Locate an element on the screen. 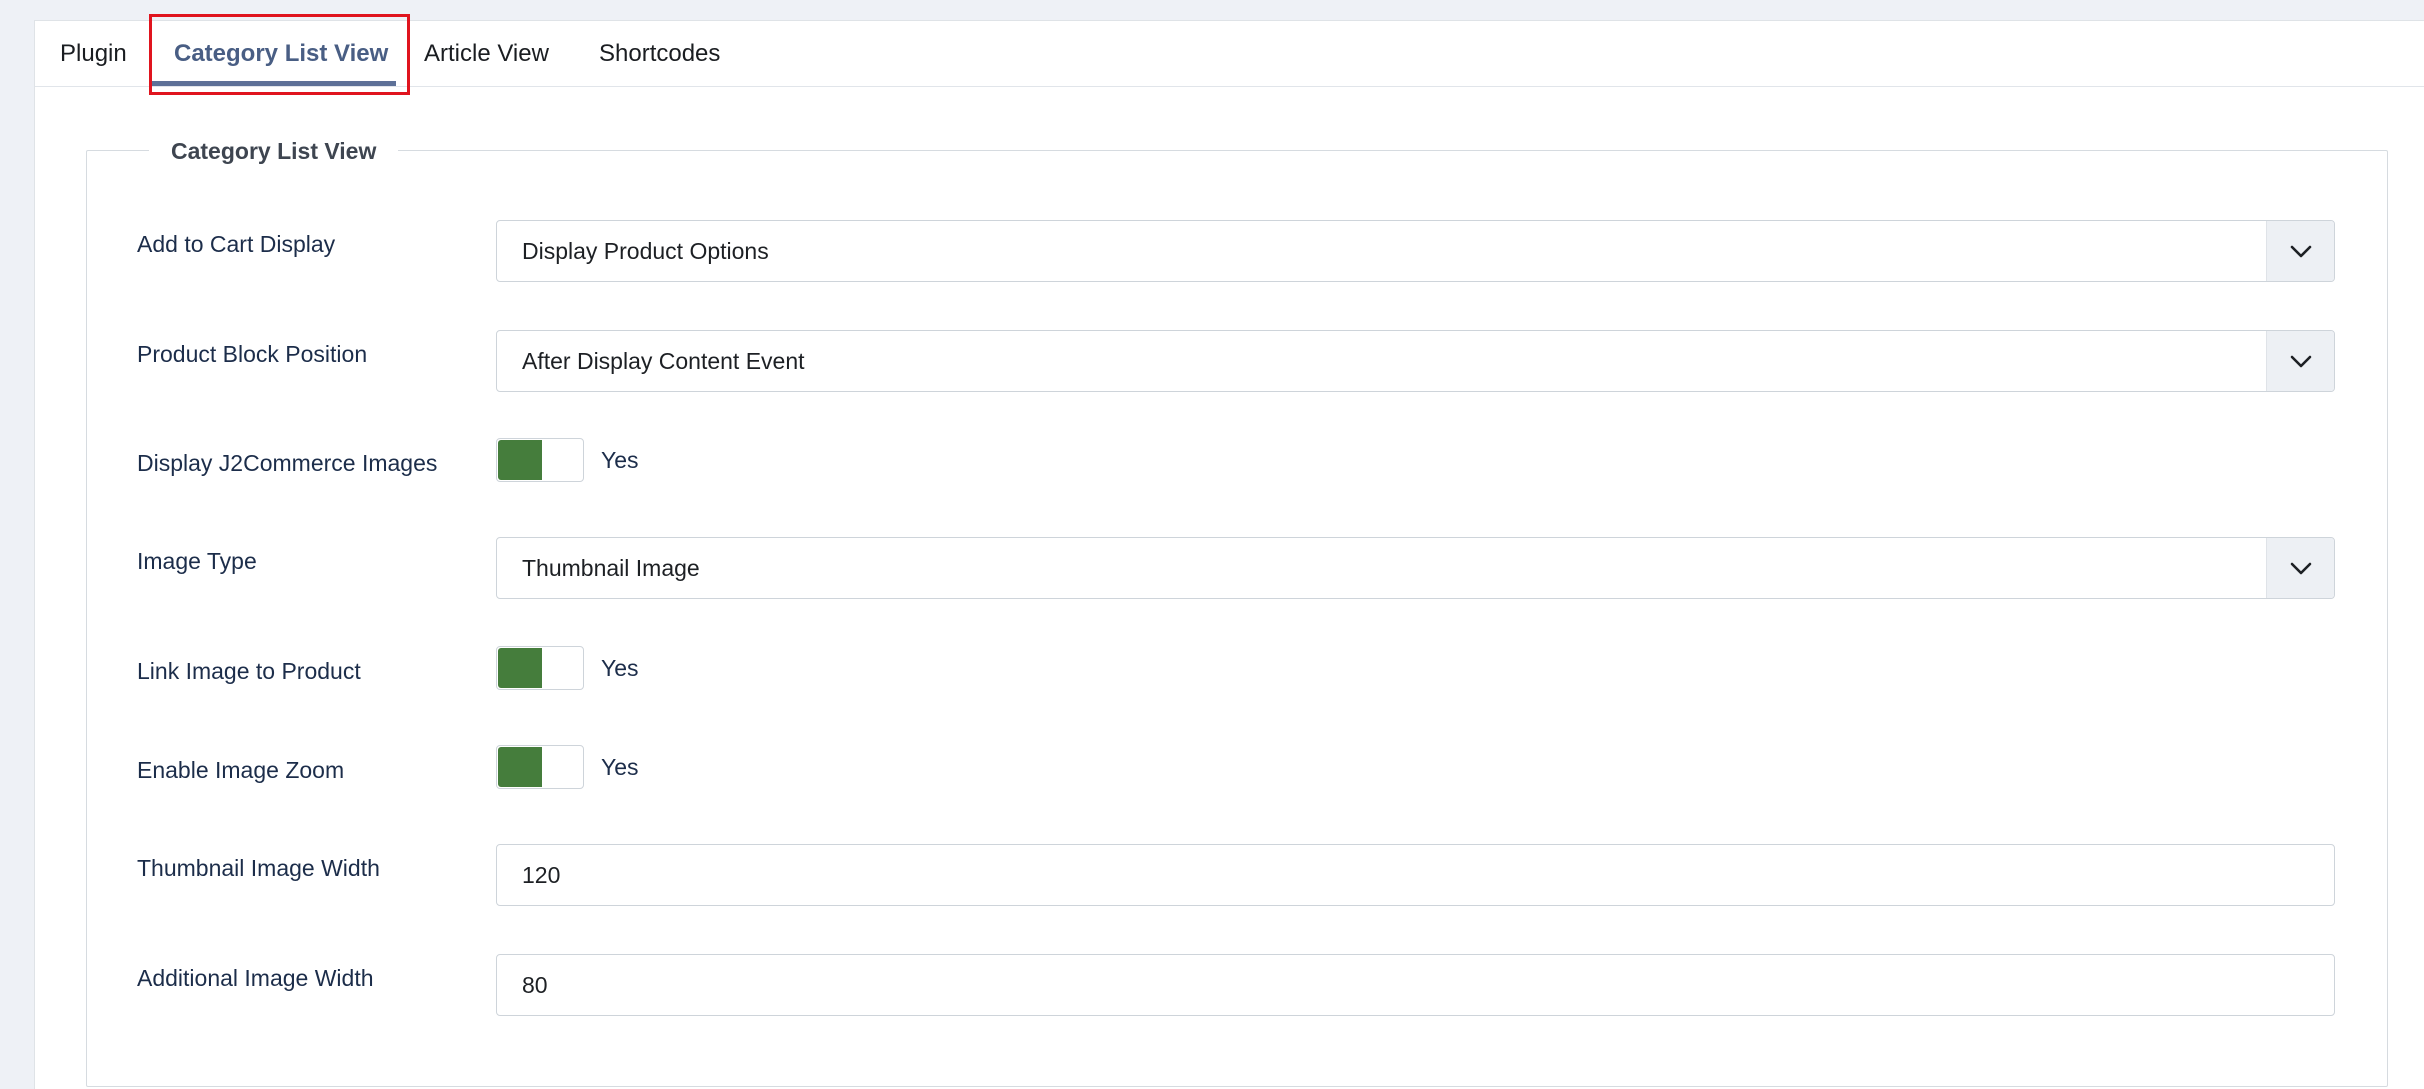  add-to-cart-display-value: Display Product Options is located at coordinates (645, 251).